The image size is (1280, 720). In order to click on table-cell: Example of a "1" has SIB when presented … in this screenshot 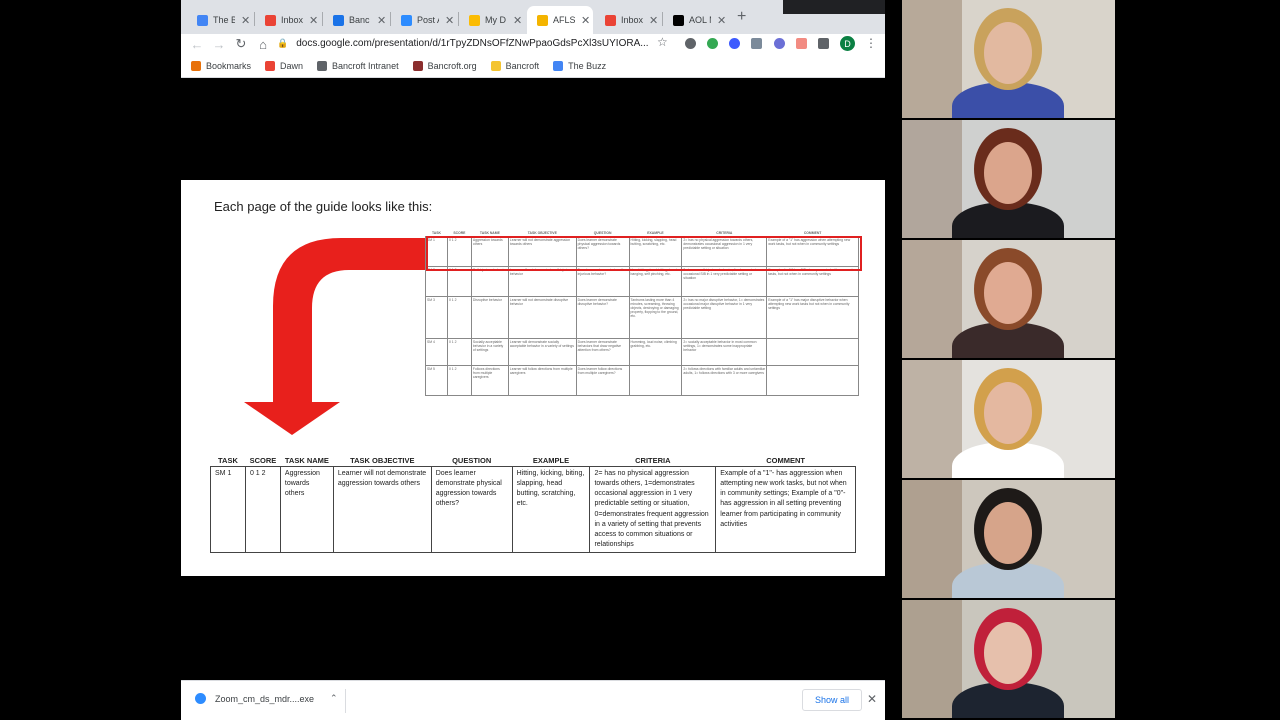, I will do `click(812, 281)`.